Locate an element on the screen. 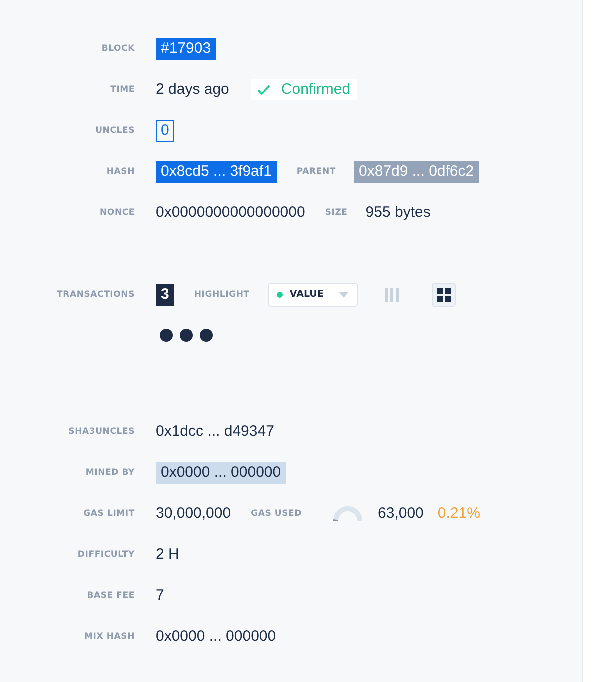 The width and height of the screenshot is (600, 682). field-label: SIZE is located at coordinates (336, 213).